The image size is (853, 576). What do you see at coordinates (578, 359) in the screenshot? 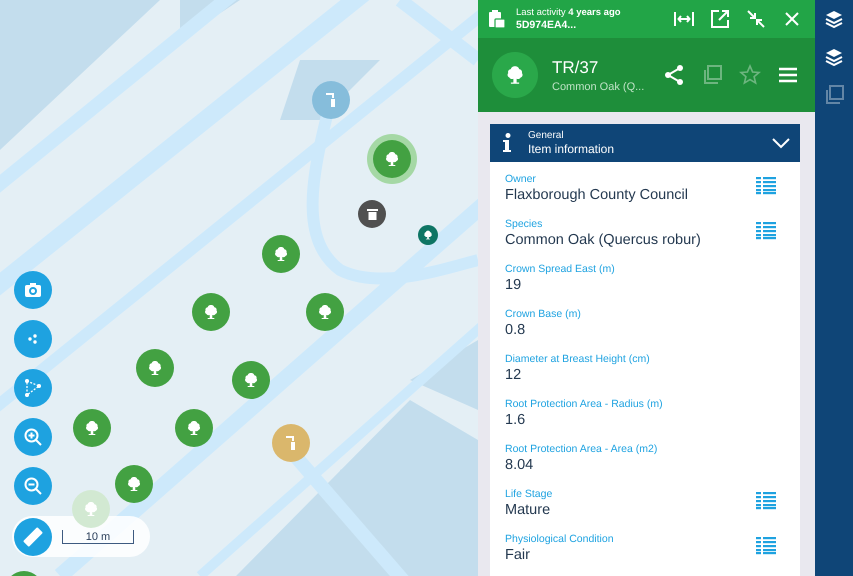
I see `field-label: Diameter at Breast Height (cm)` at bounding box center [578, 359].